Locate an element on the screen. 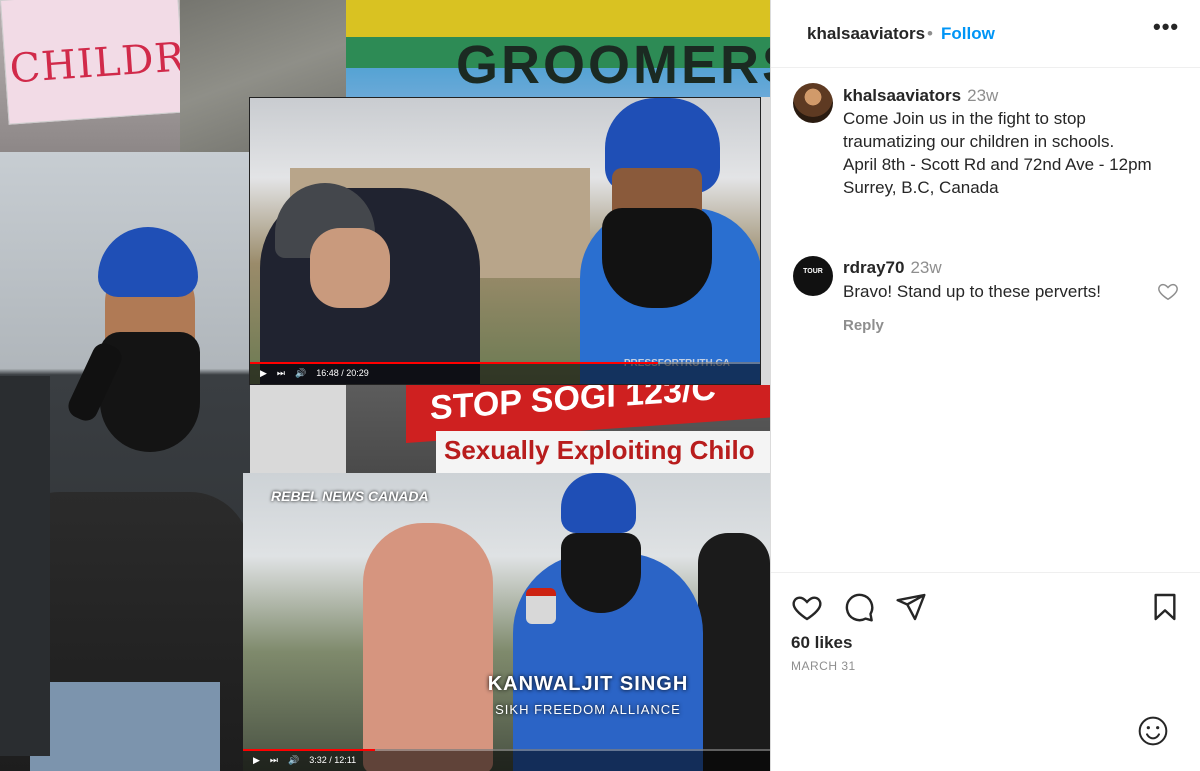 Image resolution: width=1200 pixels, height=771 pixels. comment-timestamp: 23w is located at coordinates (925, 267).